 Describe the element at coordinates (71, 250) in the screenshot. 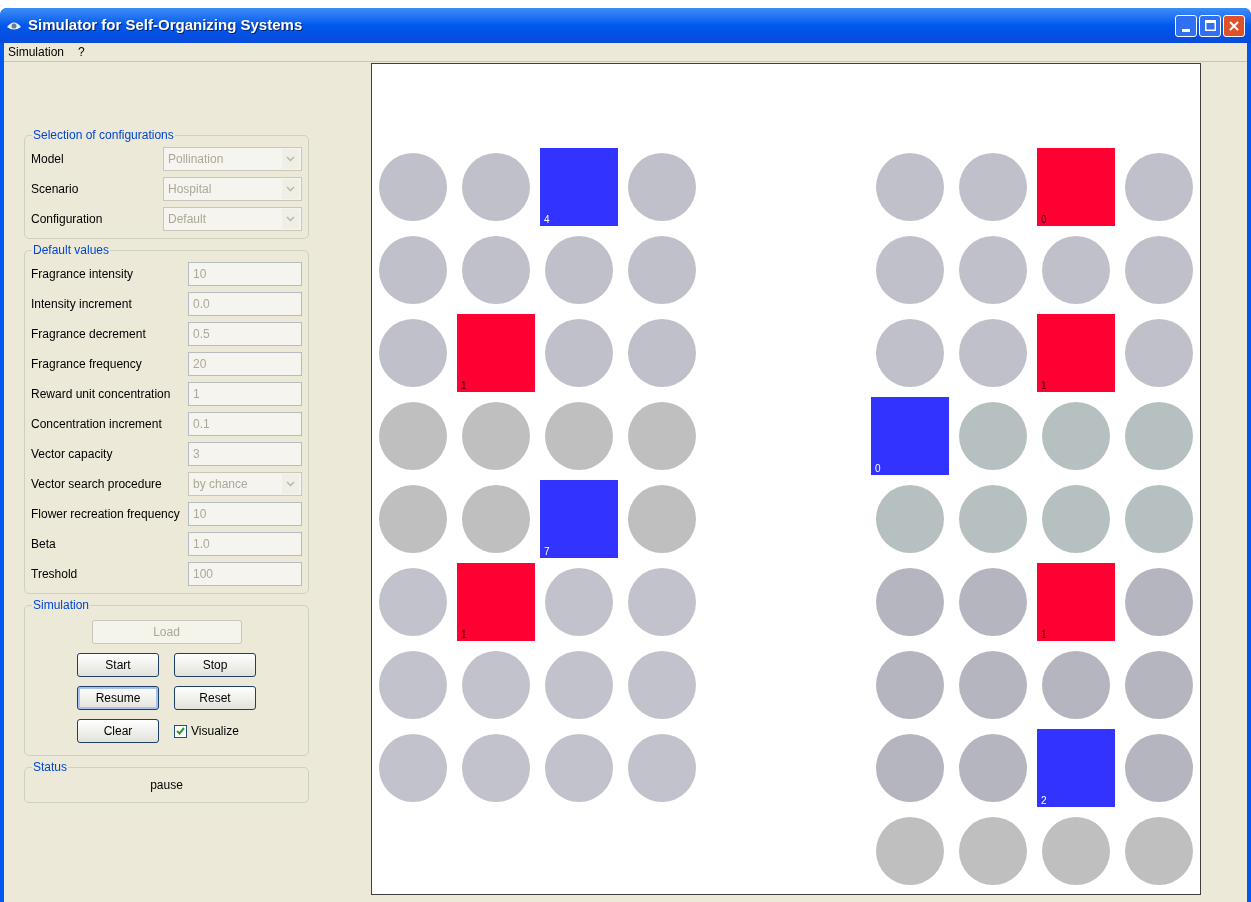

I see `group-title: Default values` at that location.